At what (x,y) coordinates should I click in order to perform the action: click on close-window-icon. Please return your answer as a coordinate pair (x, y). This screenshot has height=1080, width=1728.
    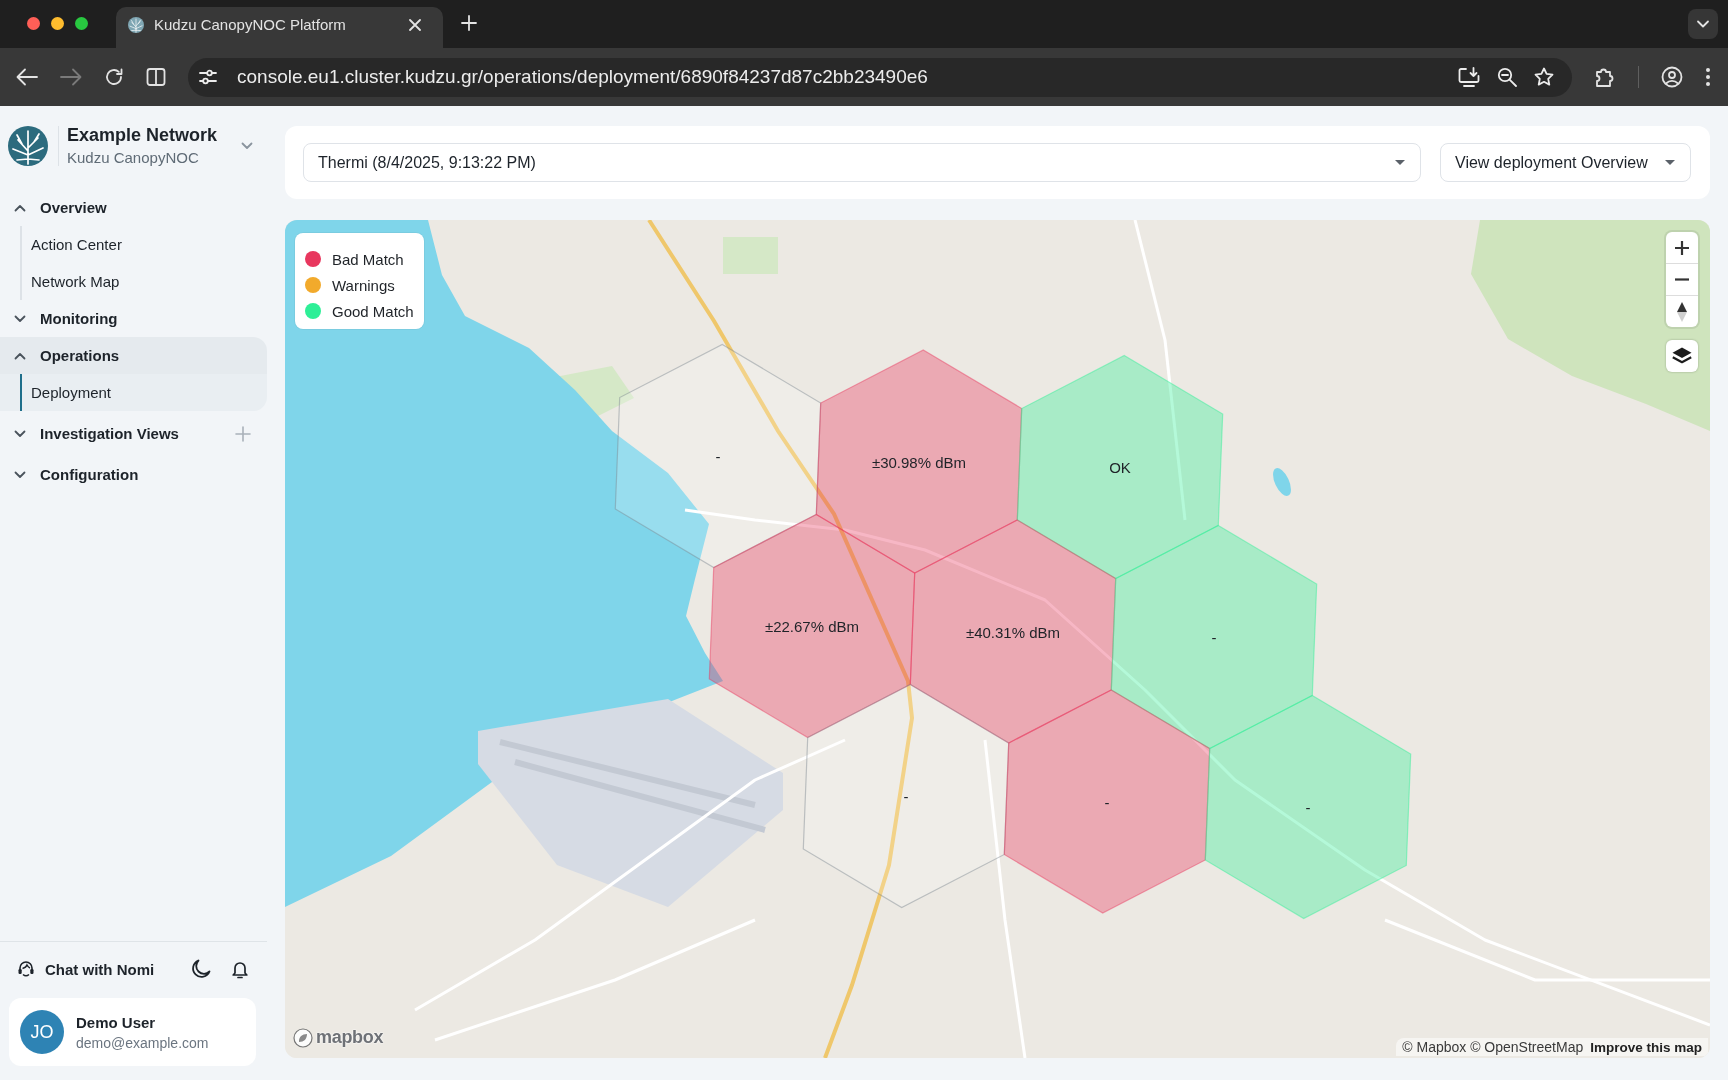
    Looking at the image, I should click on (33, 23).